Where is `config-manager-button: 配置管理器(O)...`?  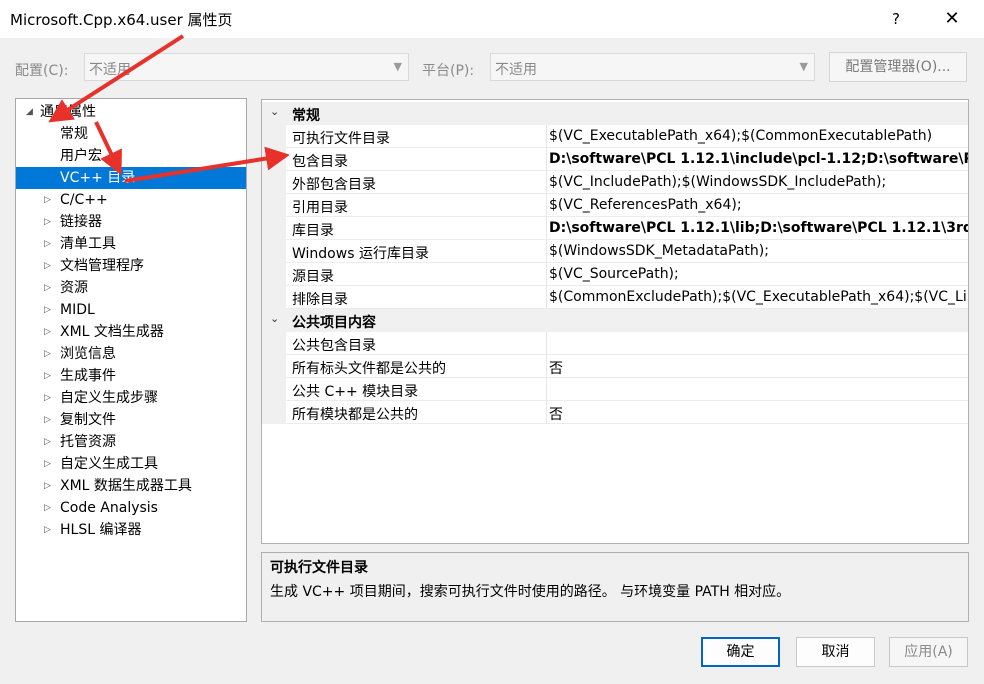 config-manager-button: 配置管理器(O)... is located at coordinates (898, 67).